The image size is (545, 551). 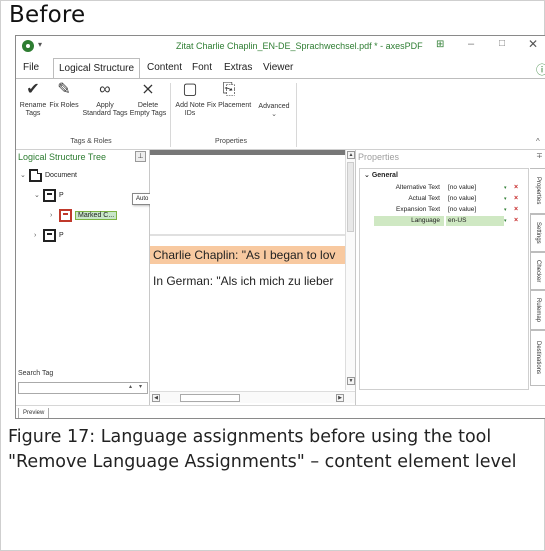 What do you see at coordinates (540, 69) in the screenshot?
I see `help-icon: ⓘ` at bounding box center [540, 69].